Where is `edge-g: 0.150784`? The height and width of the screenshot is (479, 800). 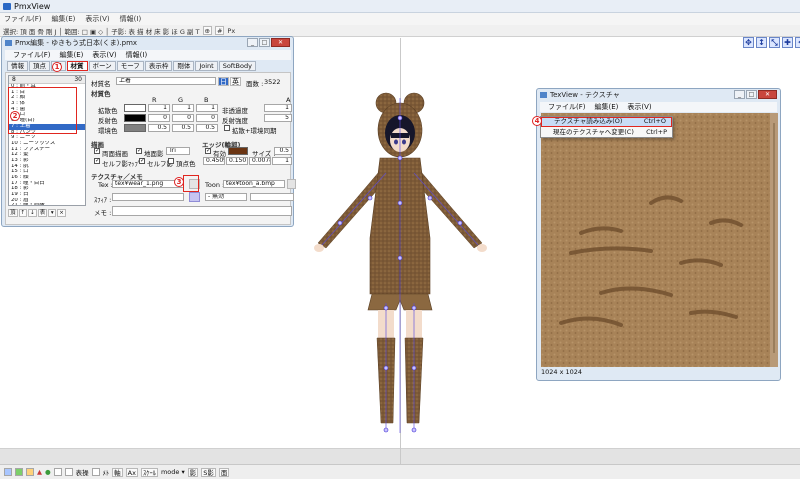
edge-g: 0.150784 is located at coordinates (237, 161).